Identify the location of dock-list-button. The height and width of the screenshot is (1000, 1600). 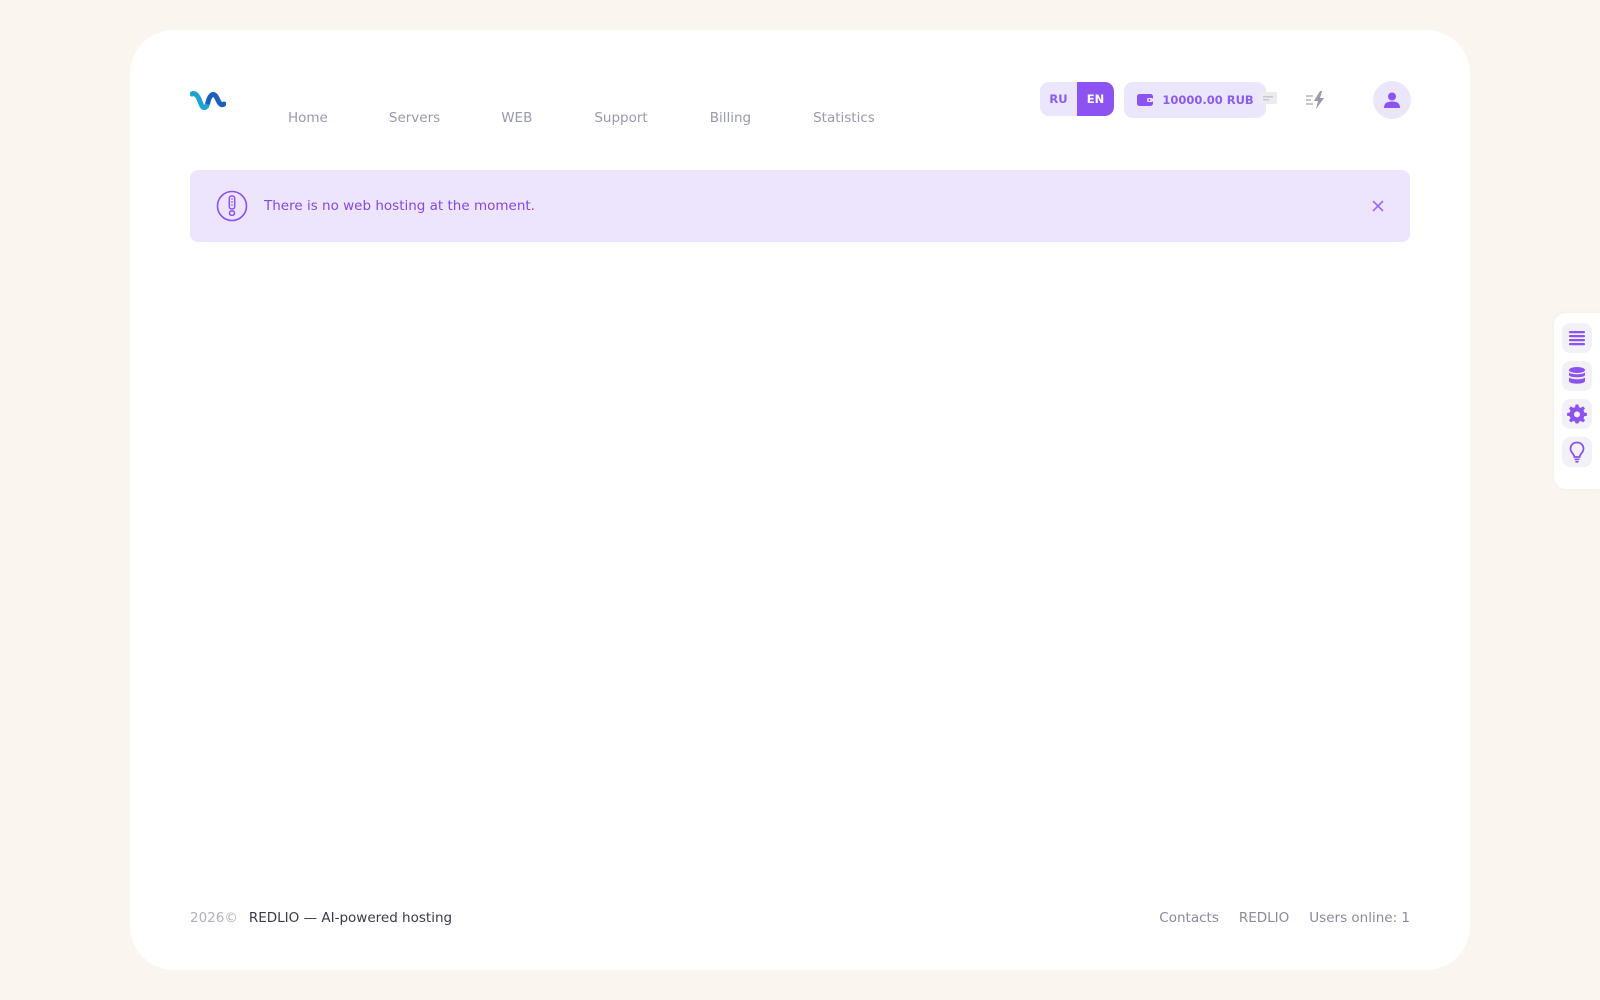
(1577, 338).